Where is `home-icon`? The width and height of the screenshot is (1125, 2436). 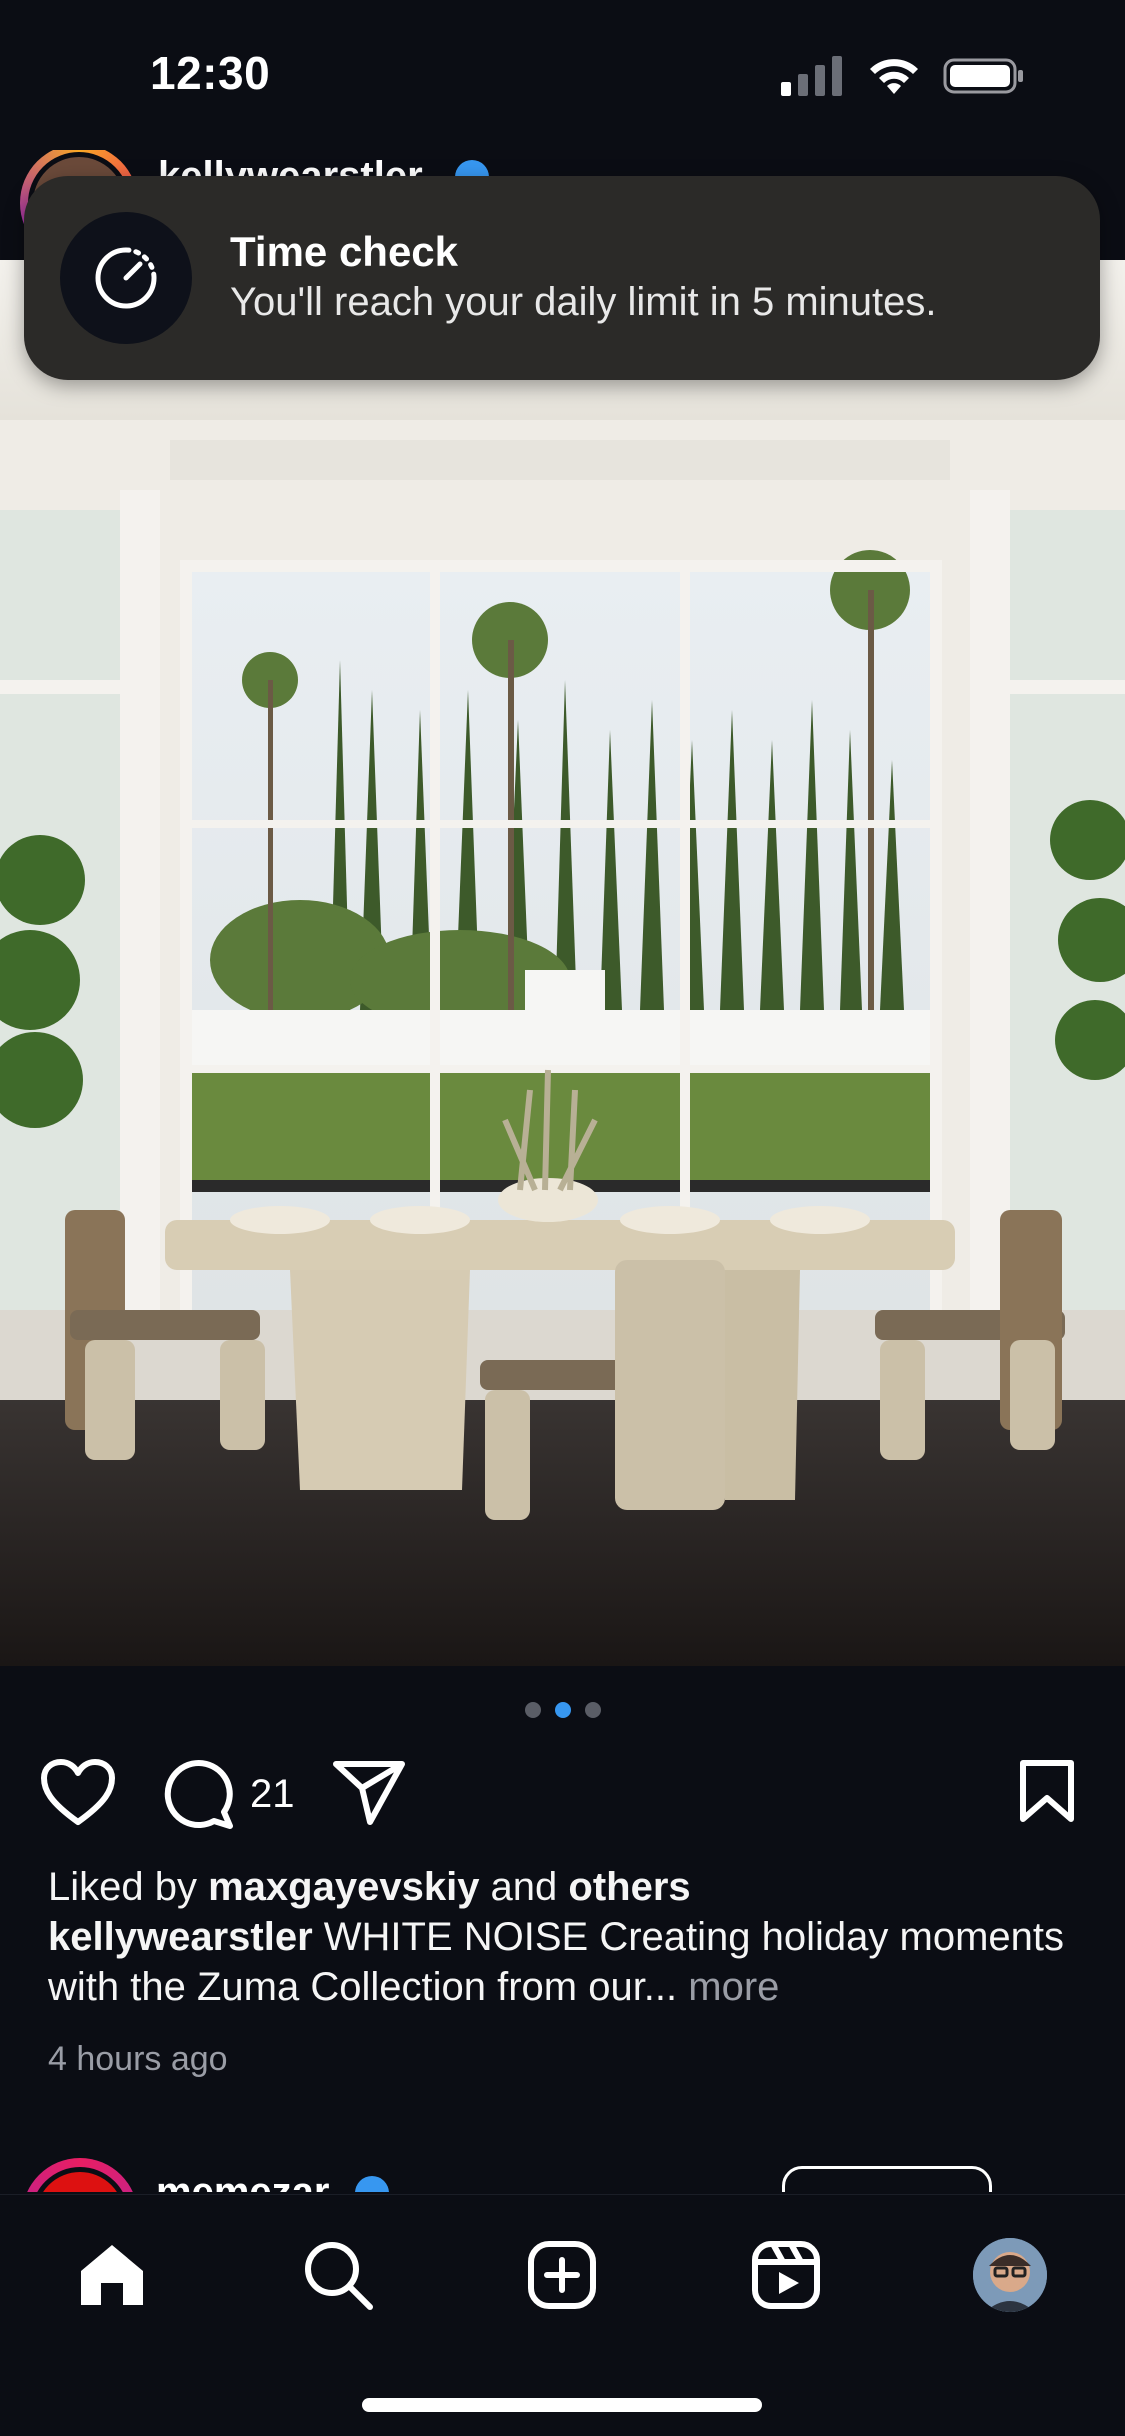
home-icon is located at coordinates (112, 2275).